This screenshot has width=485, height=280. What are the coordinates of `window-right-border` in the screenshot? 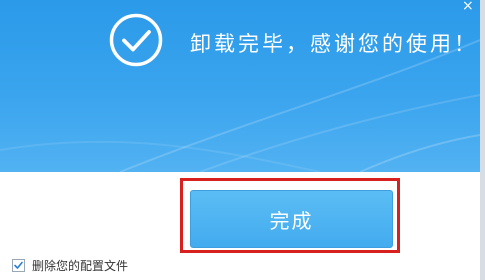 It's located at (482, 140).